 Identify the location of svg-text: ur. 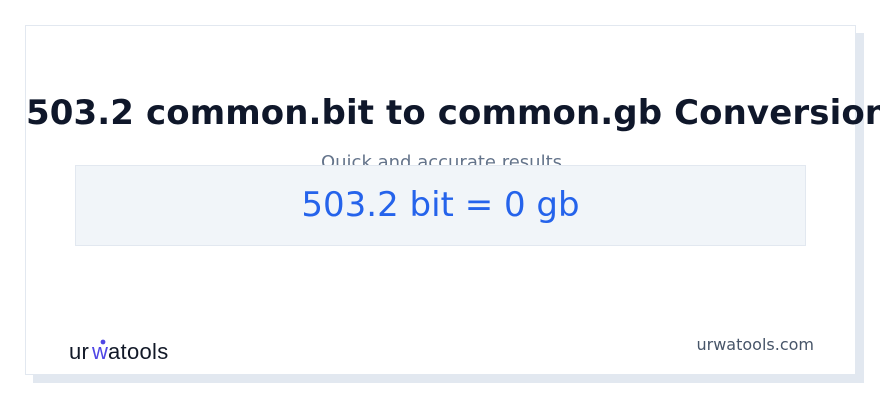
(79, 351).